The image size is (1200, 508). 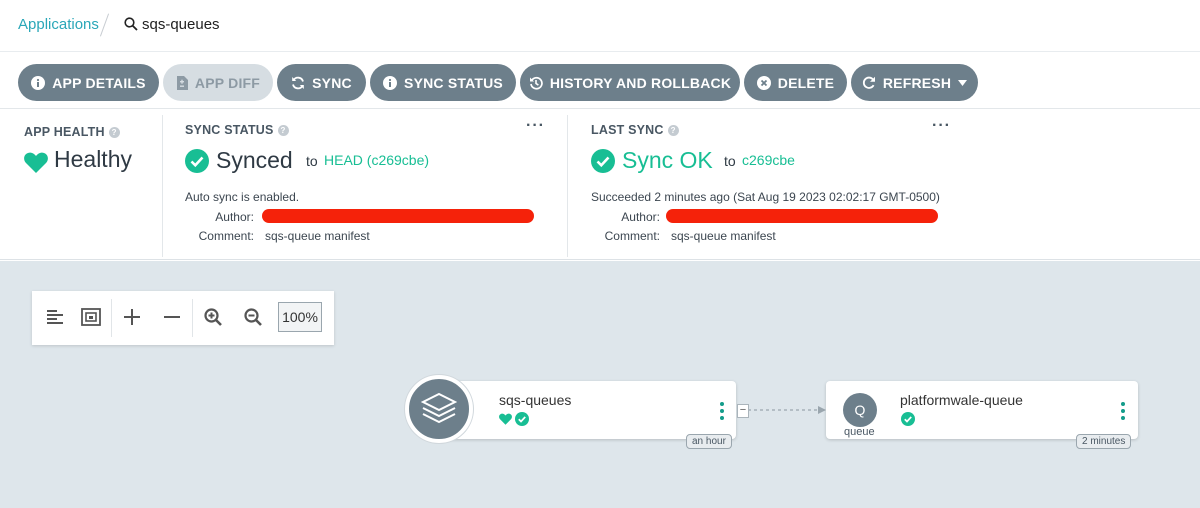 I want to click on sync-revision-link: HEAD (c269cbe), so click(x=376, y=160).